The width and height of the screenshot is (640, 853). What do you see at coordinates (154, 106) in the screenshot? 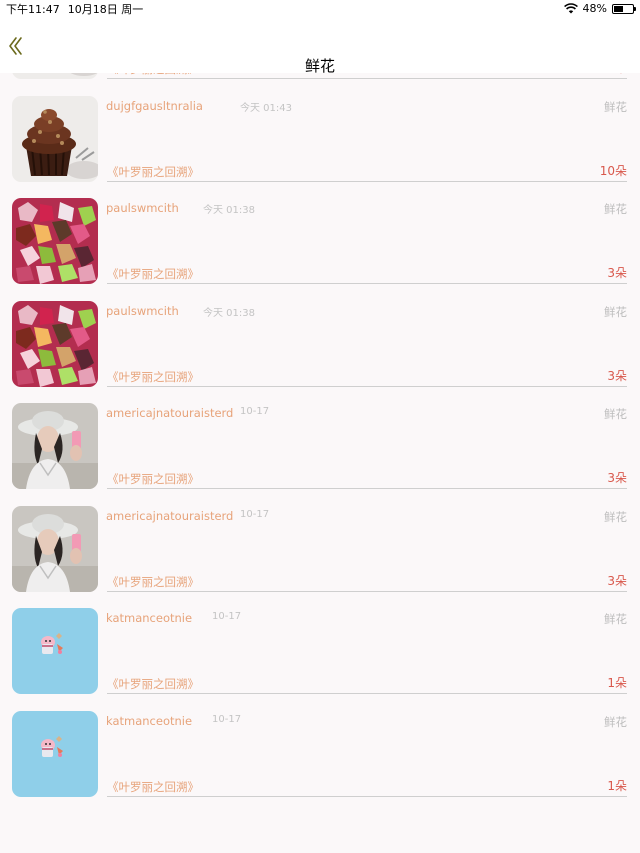
I see `item-username: dujgfgausltnralia` at bounding box center [154, 106].